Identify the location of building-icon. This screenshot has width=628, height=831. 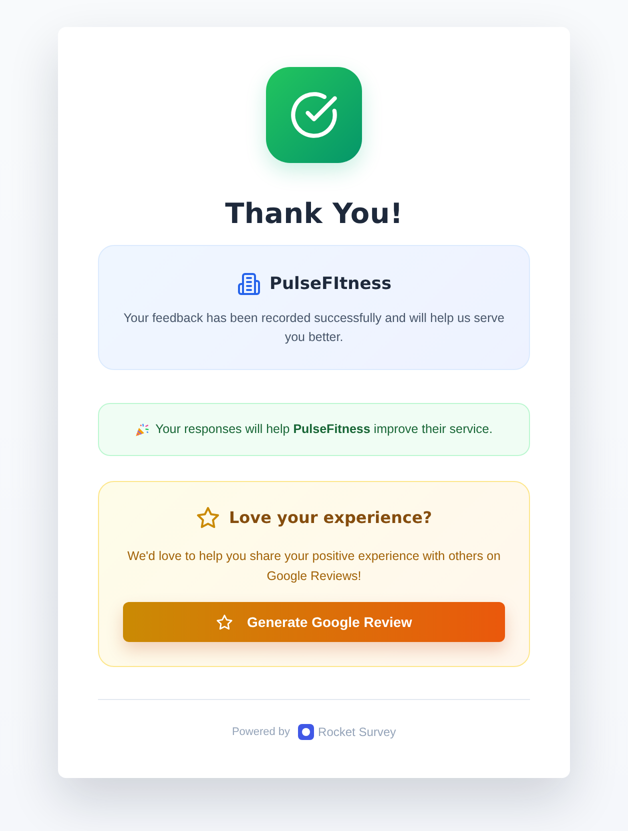
(248, 284).